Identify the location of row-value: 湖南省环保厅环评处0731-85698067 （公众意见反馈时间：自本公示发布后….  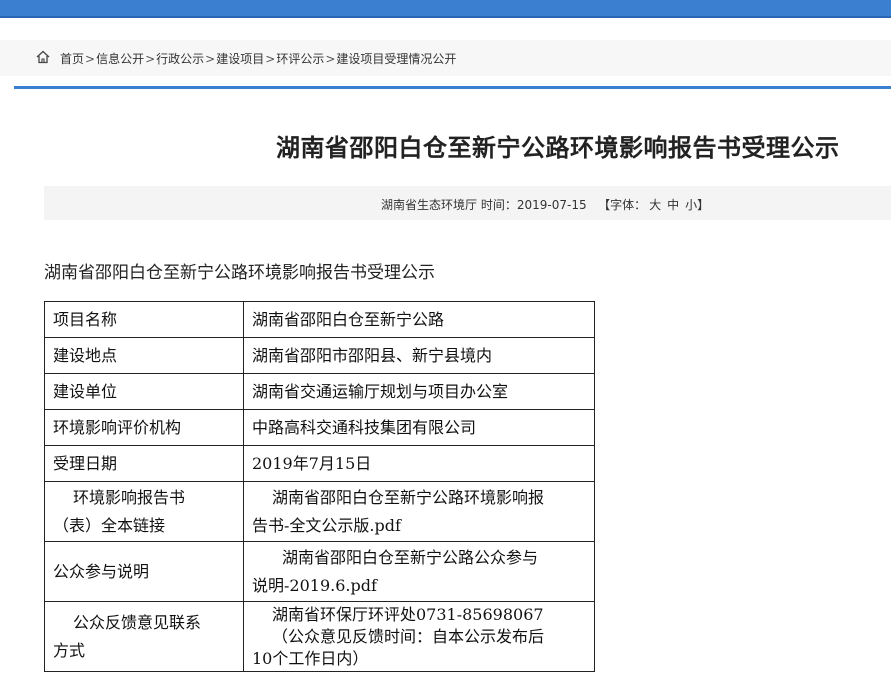
(419, 636).